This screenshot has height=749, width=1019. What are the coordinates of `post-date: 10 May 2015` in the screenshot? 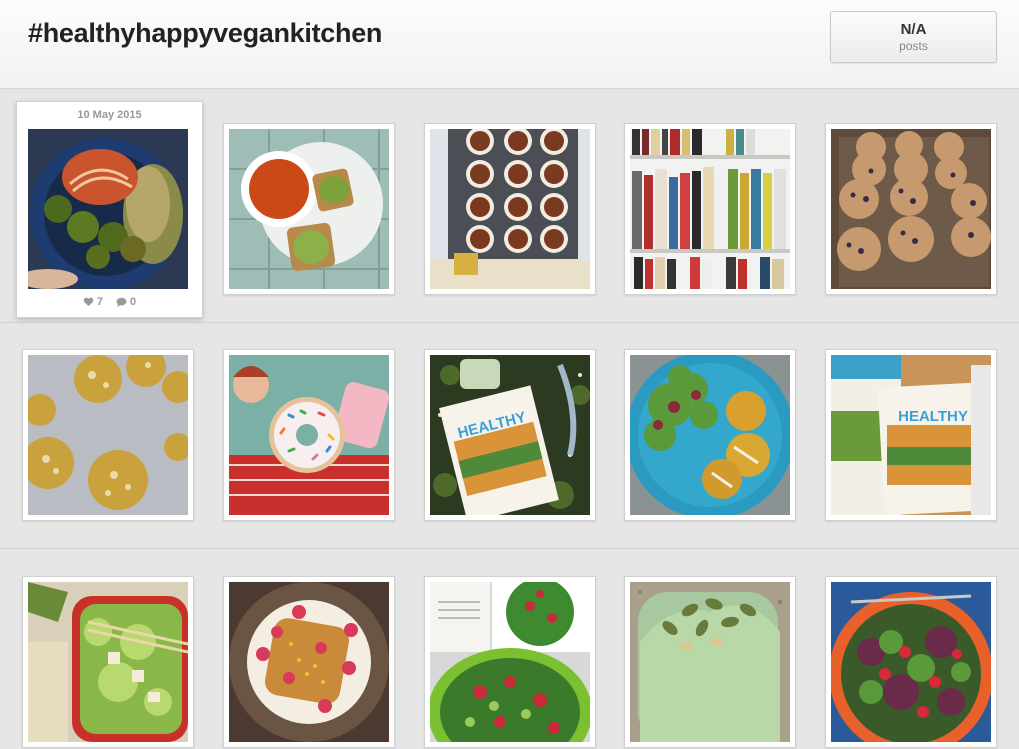 It's located at (109, 115).